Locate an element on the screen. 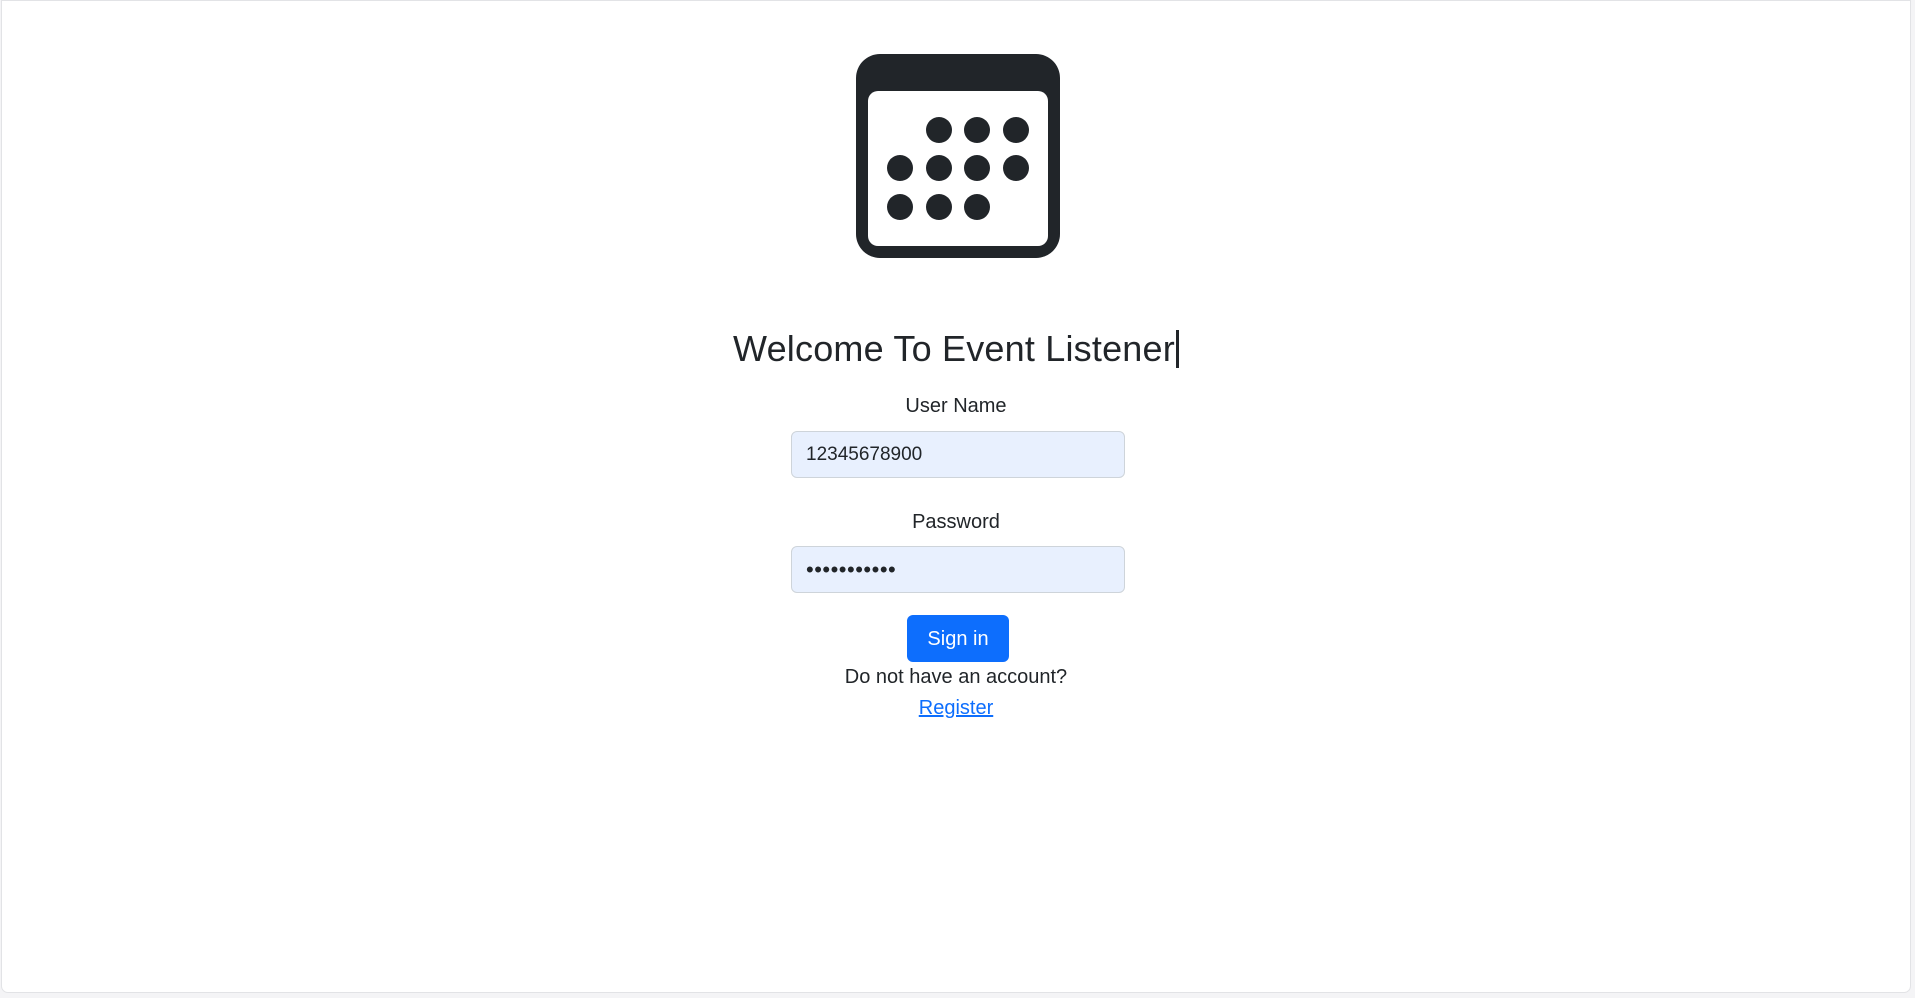  sign-in-button: Sign in is located at coordinates (958, 638).